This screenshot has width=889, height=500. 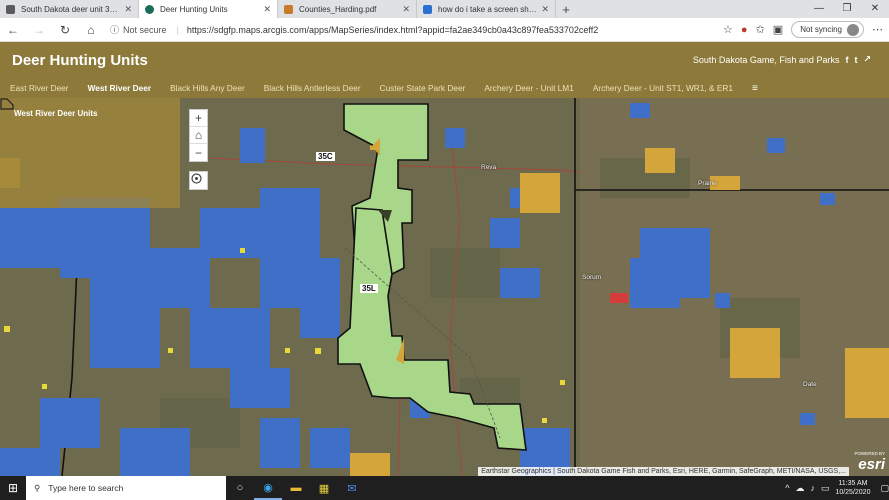 What do you see at coordinates (240, 488) in the screenshot?
I see `task-view-icon: ○` at bounding box center [240, 488].